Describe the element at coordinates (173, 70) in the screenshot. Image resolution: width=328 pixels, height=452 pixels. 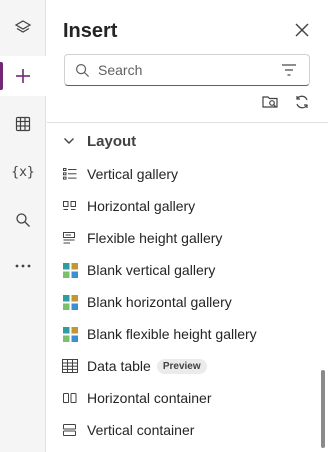
I see `search-input` at that location.